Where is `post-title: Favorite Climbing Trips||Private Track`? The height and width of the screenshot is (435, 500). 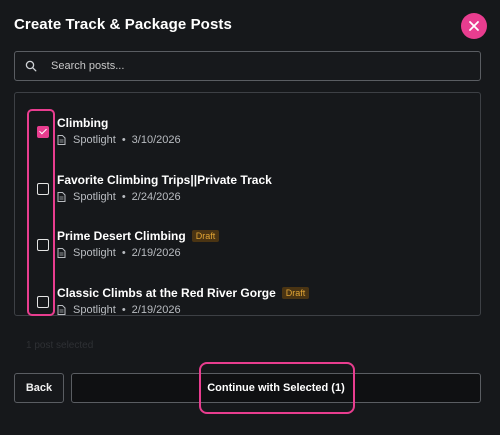 post-title: Favorite Climbing Trips||Private Track is located at coordinates (164, 180).